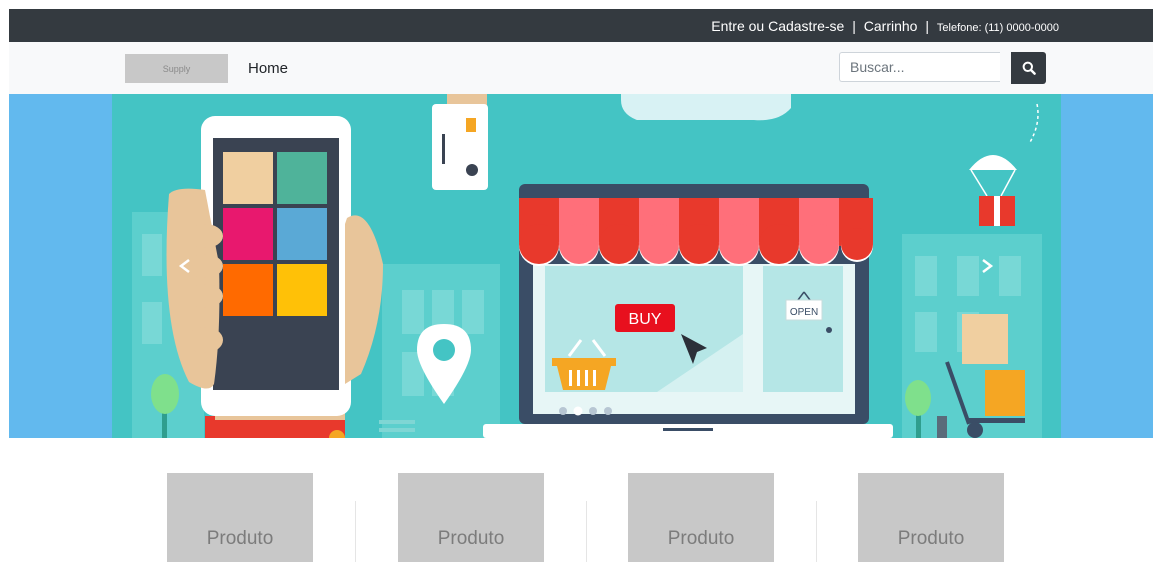 The image size is (1153, 562). Describe the element at coordinates (268, 68) in the screenshot. I see `nav-home-link: Home` at that location.